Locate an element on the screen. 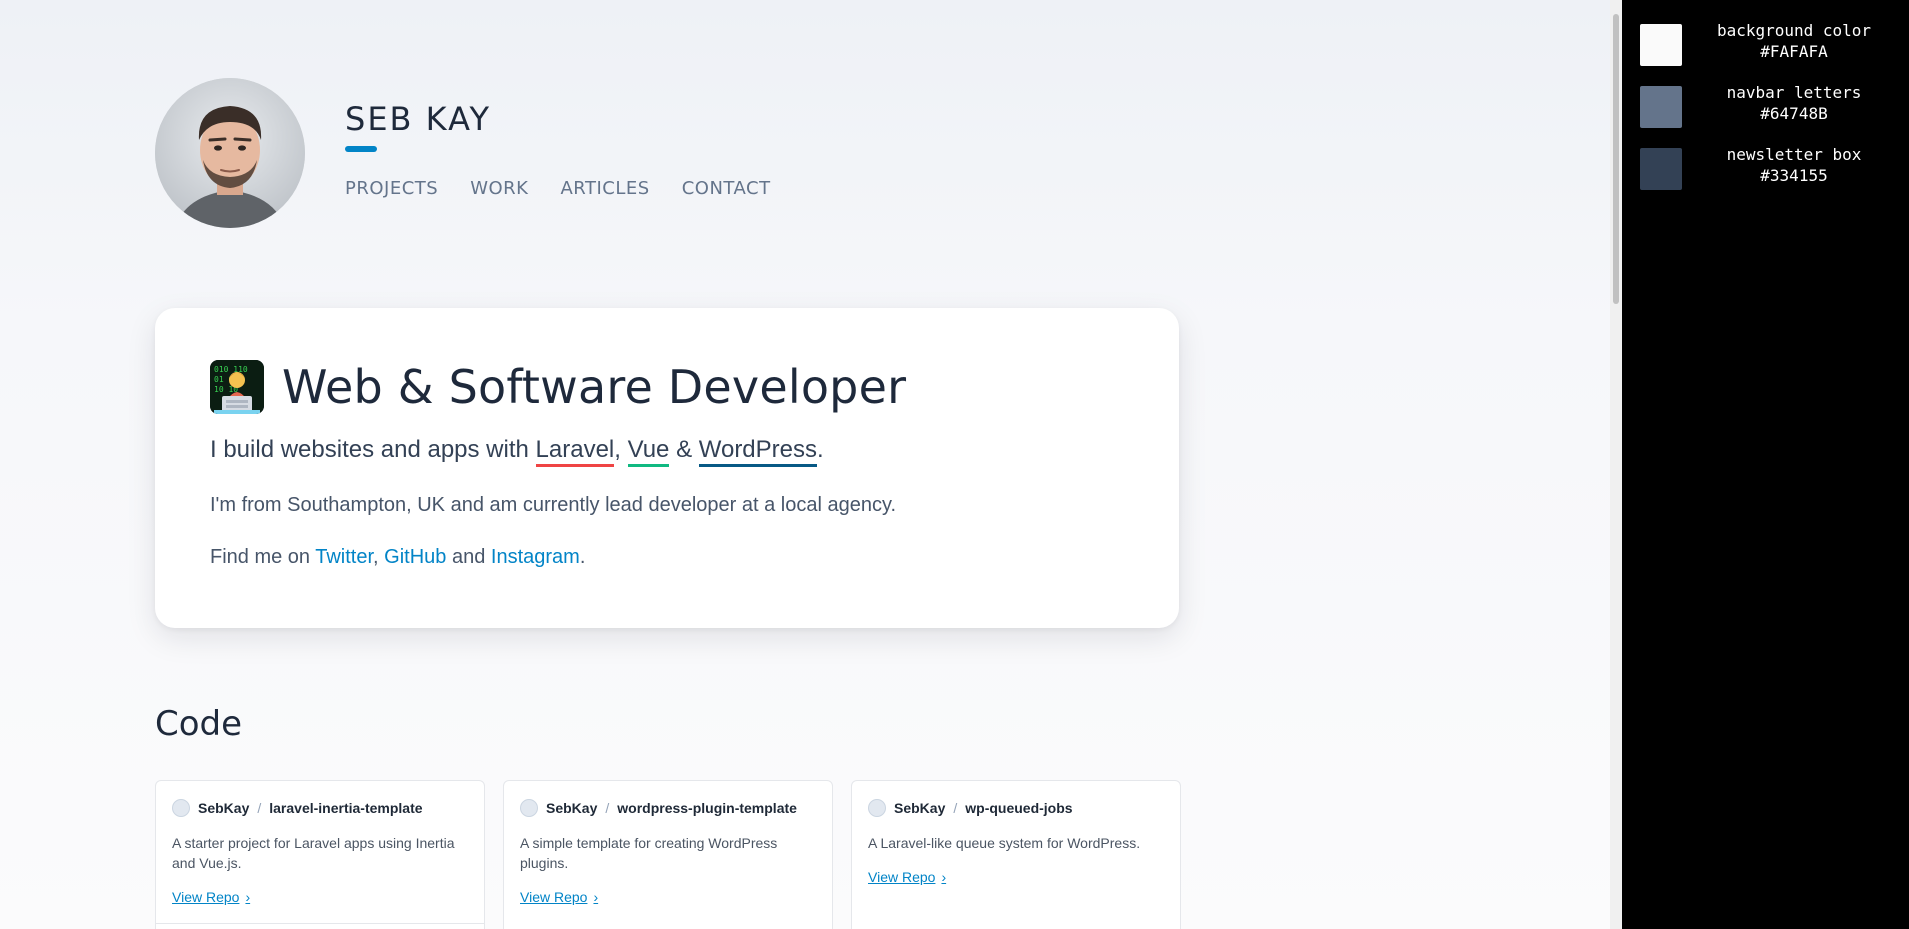 The height and width of the screenshot is (929, 1909). profile-photo-icon is located at coordinates (230, 153).